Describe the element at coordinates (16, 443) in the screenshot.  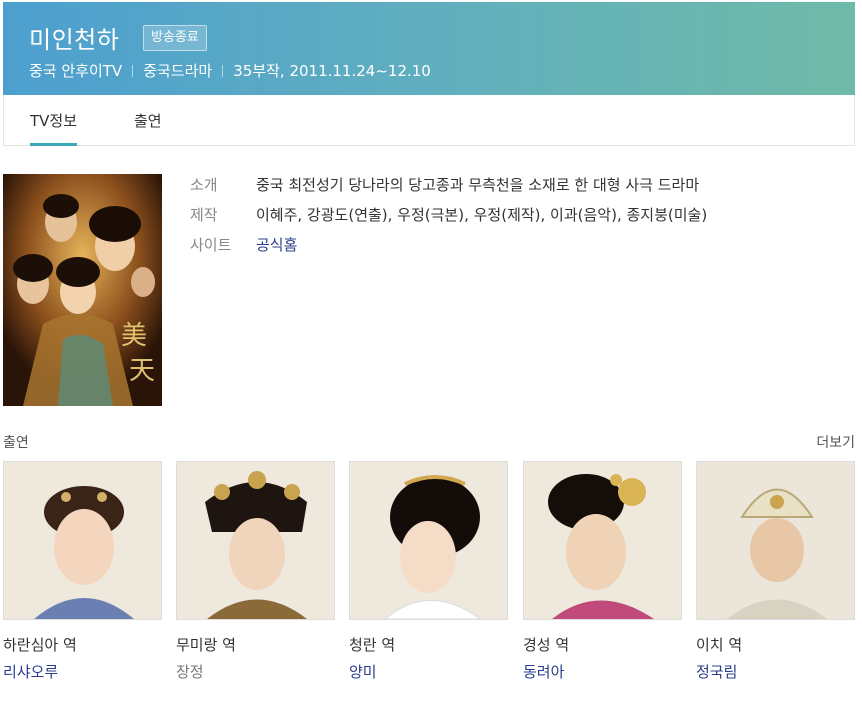
I see `cast-section-title: 출연` at that location.